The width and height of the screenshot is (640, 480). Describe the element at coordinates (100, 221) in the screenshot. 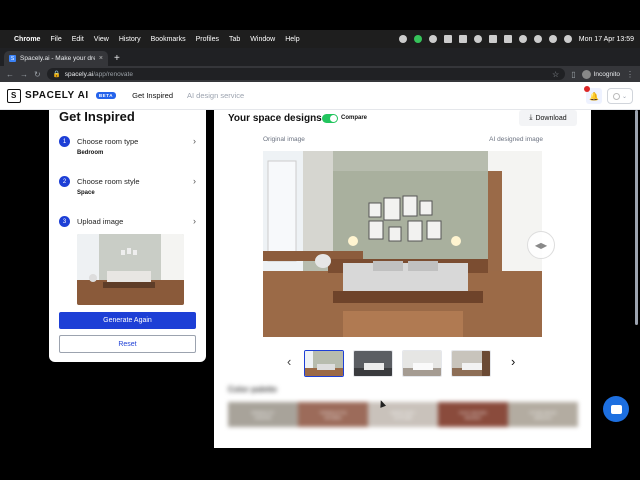

I see `step-label: Upload image` at that location.